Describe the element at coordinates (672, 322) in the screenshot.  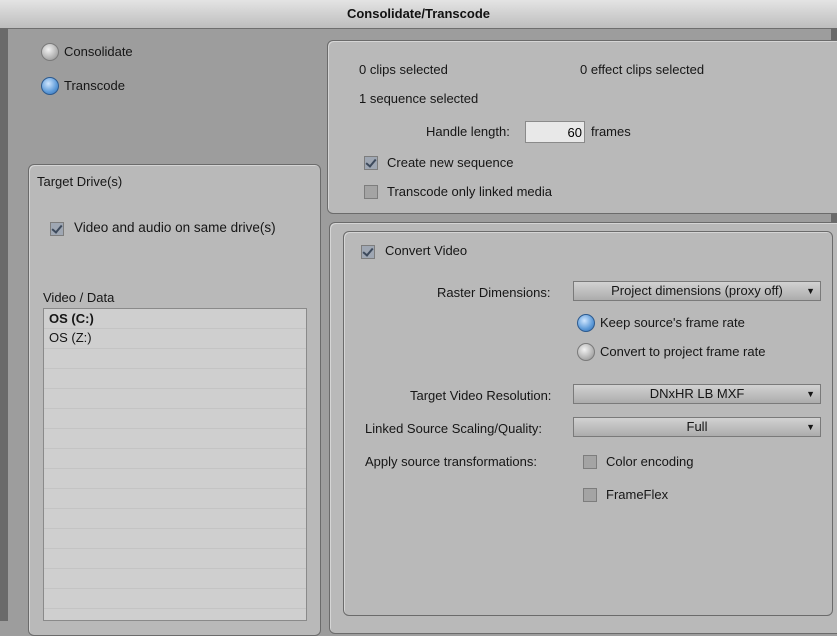
I see `keep-frame-rate-label: Keep source's frame rate` at that location.